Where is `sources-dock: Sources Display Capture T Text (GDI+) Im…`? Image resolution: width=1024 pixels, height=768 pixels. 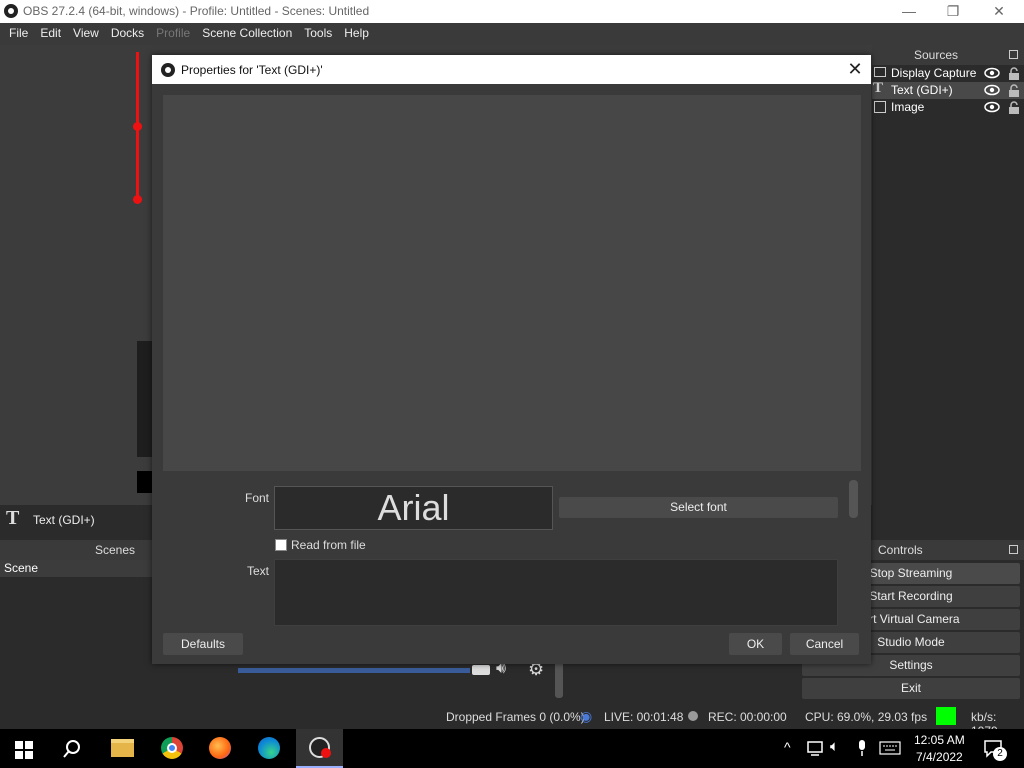 sources-dock: Sources Display Capture T Text (GDI+) Im… is located at coordinates (948, 280).